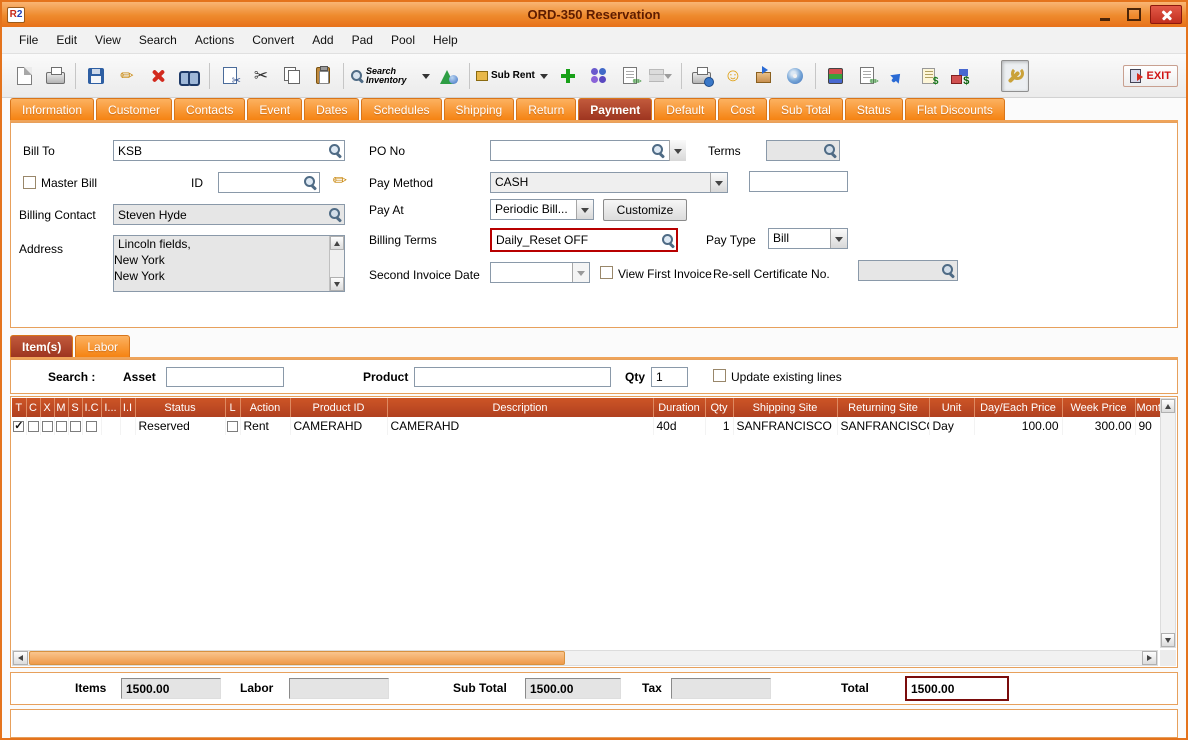  What do you see at coordinates (383, 76) in the screenshot?
I see `search-inventory-button: Search Inventory` at bounding box center [383, 76].